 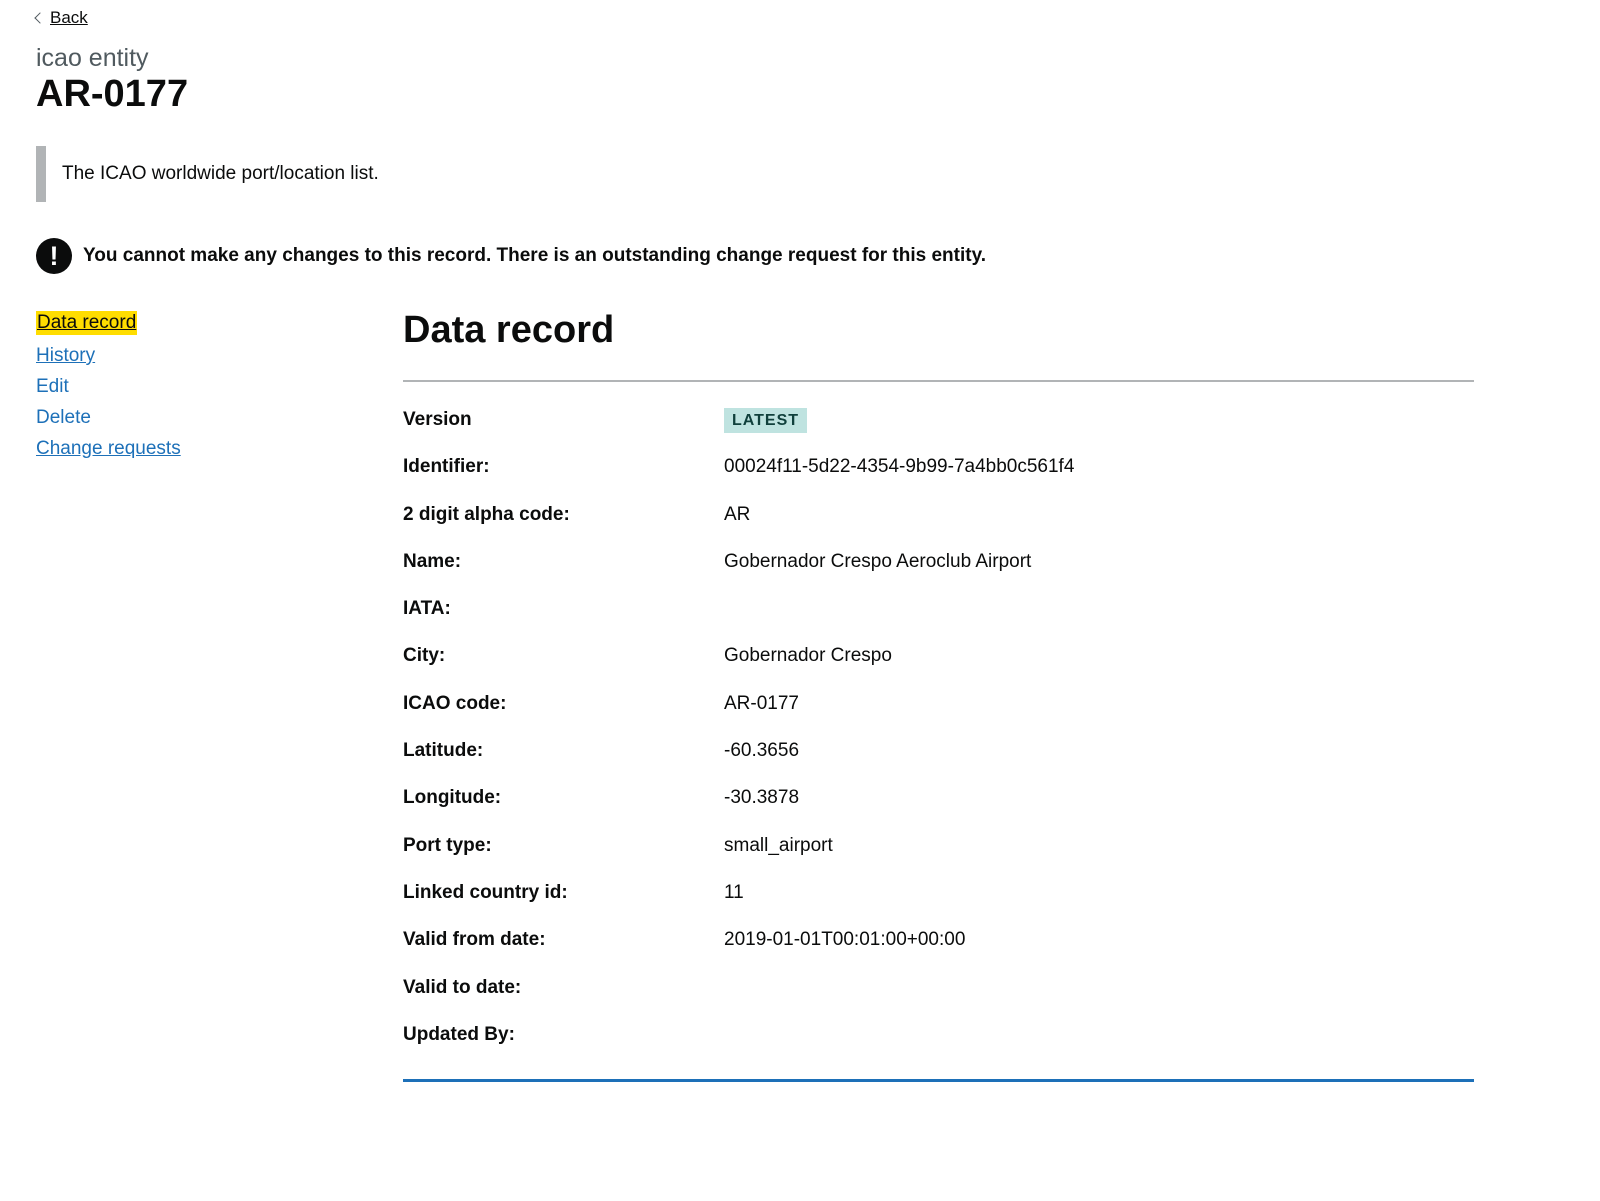 I want to click on back-link-label: Back, so click(x=69, y=17).